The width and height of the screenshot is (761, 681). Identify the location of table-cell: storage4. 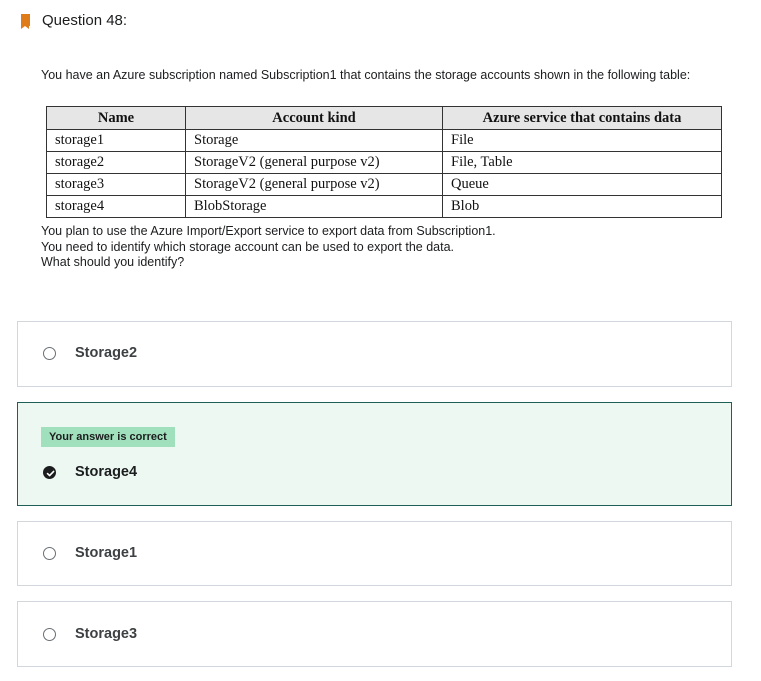
(116, 206).